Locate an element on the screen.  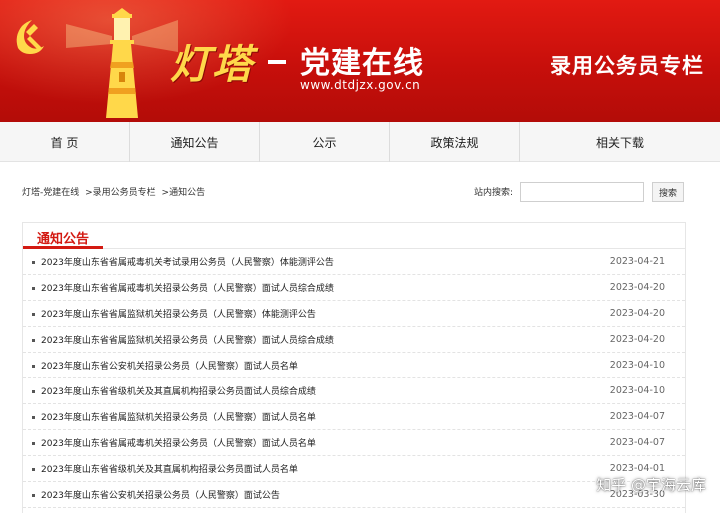
nav-item-policies: 政策法规 is located at coordinates (455, 142).